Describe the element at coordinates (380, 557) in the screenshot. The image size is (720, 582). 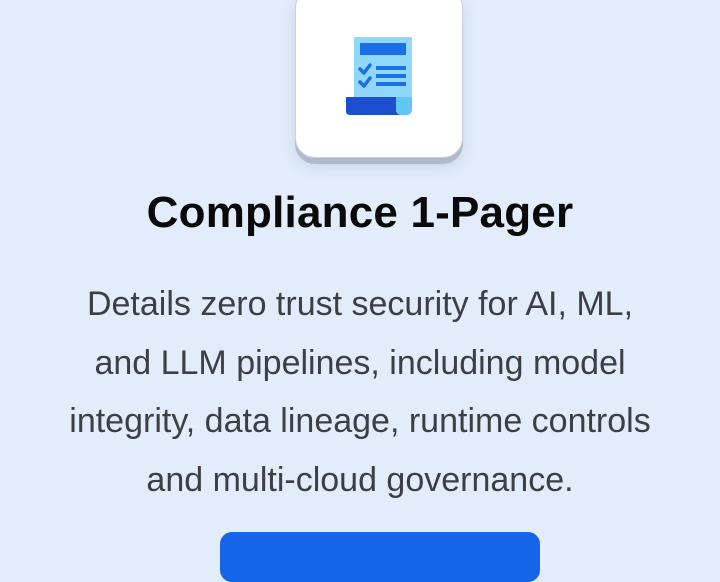
I see `download-button` at that location.